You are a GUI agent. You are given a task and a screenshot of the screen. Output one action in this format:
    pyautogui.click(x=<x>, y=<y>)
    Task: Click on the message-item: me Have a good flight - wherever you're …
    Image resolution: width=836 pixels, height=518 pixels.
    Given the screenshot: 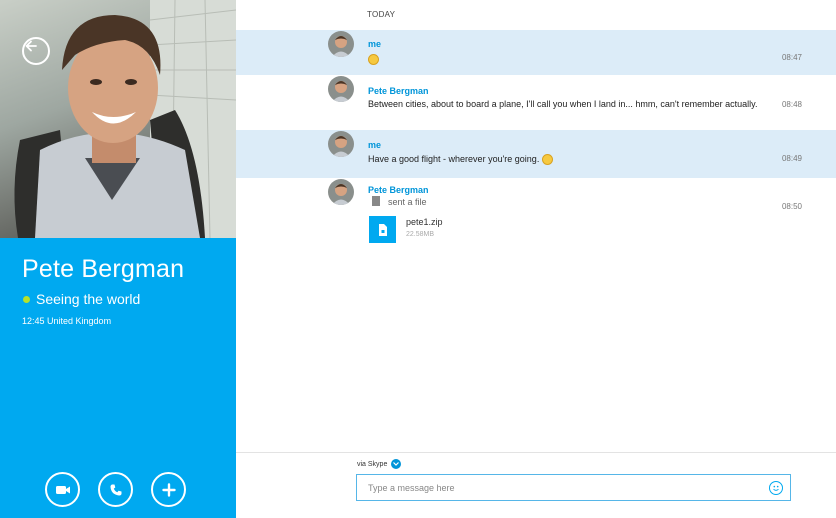 What is the action you would take?
    pyautogui.click(x=536, y=154)
    